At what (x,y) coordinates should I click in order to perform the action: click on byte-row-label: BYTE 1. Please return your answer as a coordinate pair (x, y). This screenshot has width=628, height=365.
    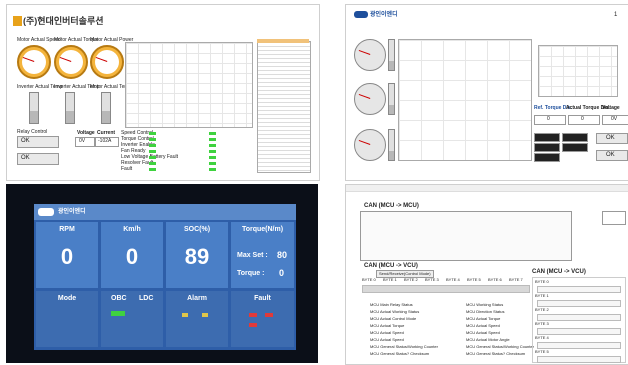
    Looking at the image, I should click on (542, 295).